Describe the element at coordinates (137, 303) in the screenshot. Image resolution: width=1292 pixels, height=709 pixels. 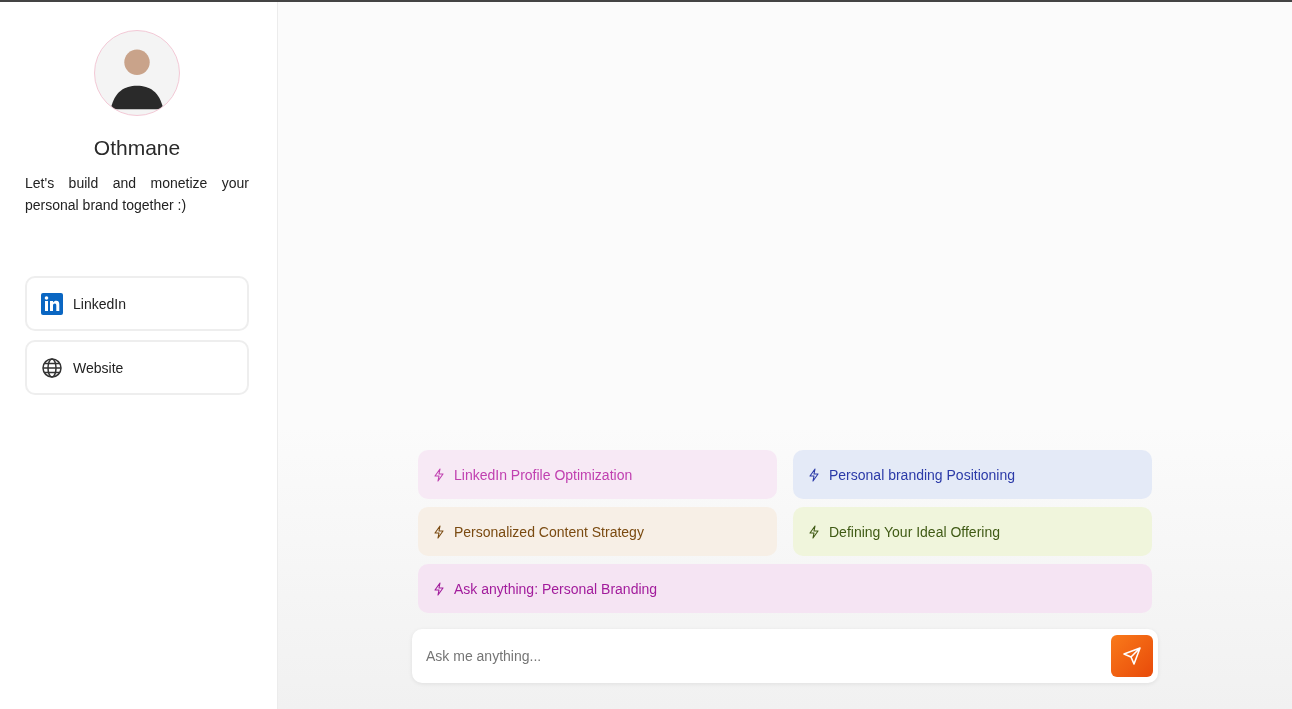
I see `linkedin-link: LinkedIn` at that location.